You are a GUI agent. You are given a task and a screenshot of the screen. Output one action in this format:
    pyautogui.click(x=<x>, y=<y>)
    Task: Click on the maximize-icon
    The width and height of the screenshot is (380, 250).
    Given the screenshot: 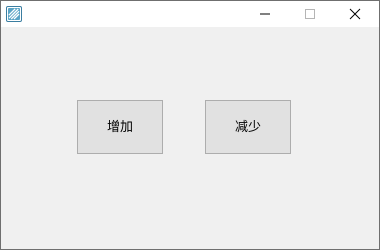 What is the action you would take?
    pyautogui.click(x=310, y=14)
    